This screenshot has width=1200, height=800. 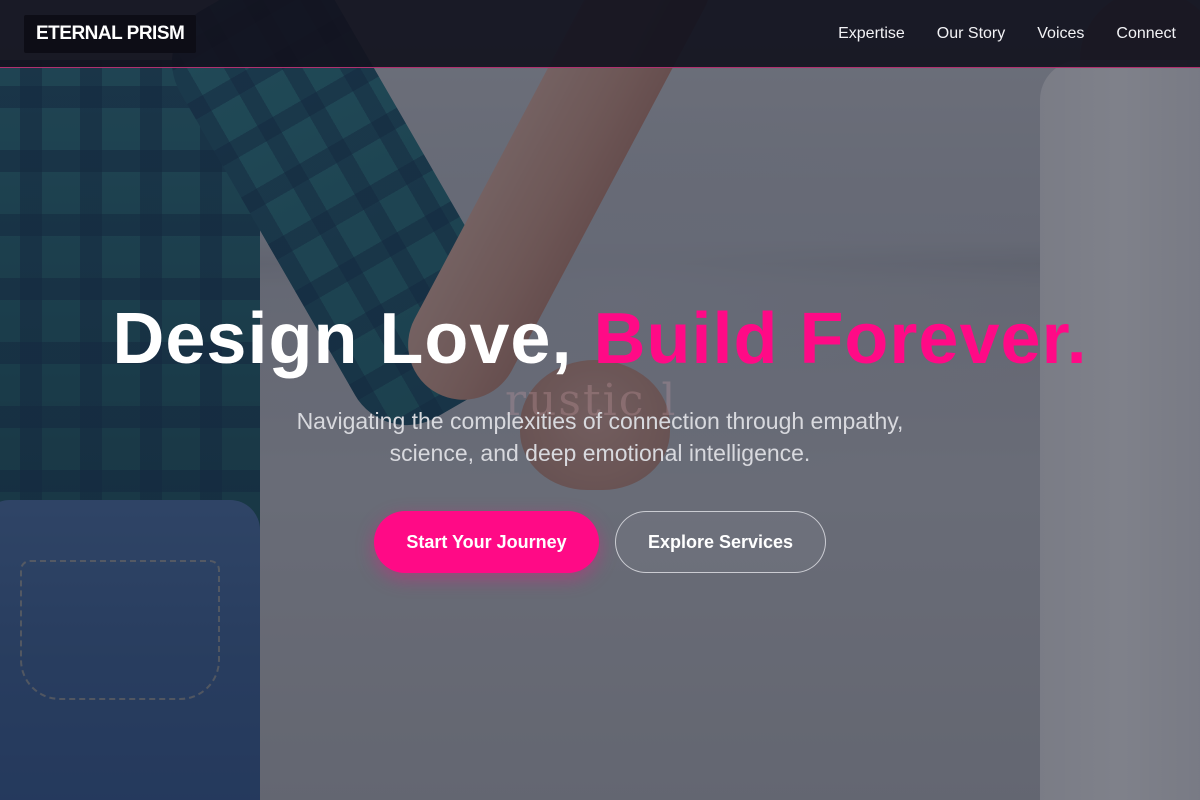 I want to click on cta-button-group: Start Your Journey Explore Services, so click(x=600, y=542).